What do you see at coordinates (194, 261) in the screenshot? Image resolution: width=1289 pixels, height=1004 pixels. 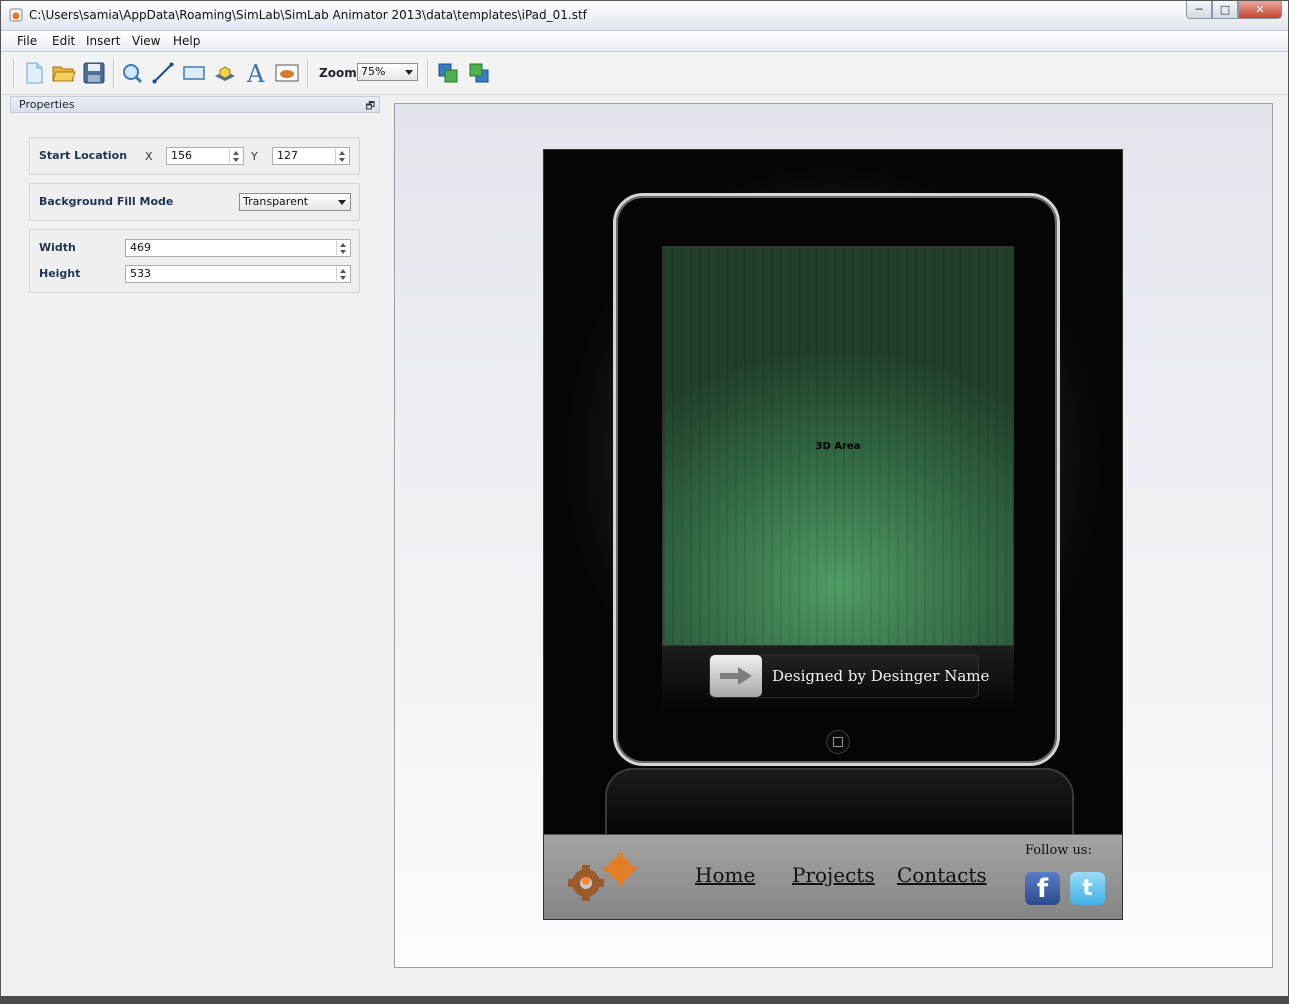 I see `size-group: Width 469 Height 533` at bounding box center [194, 261].